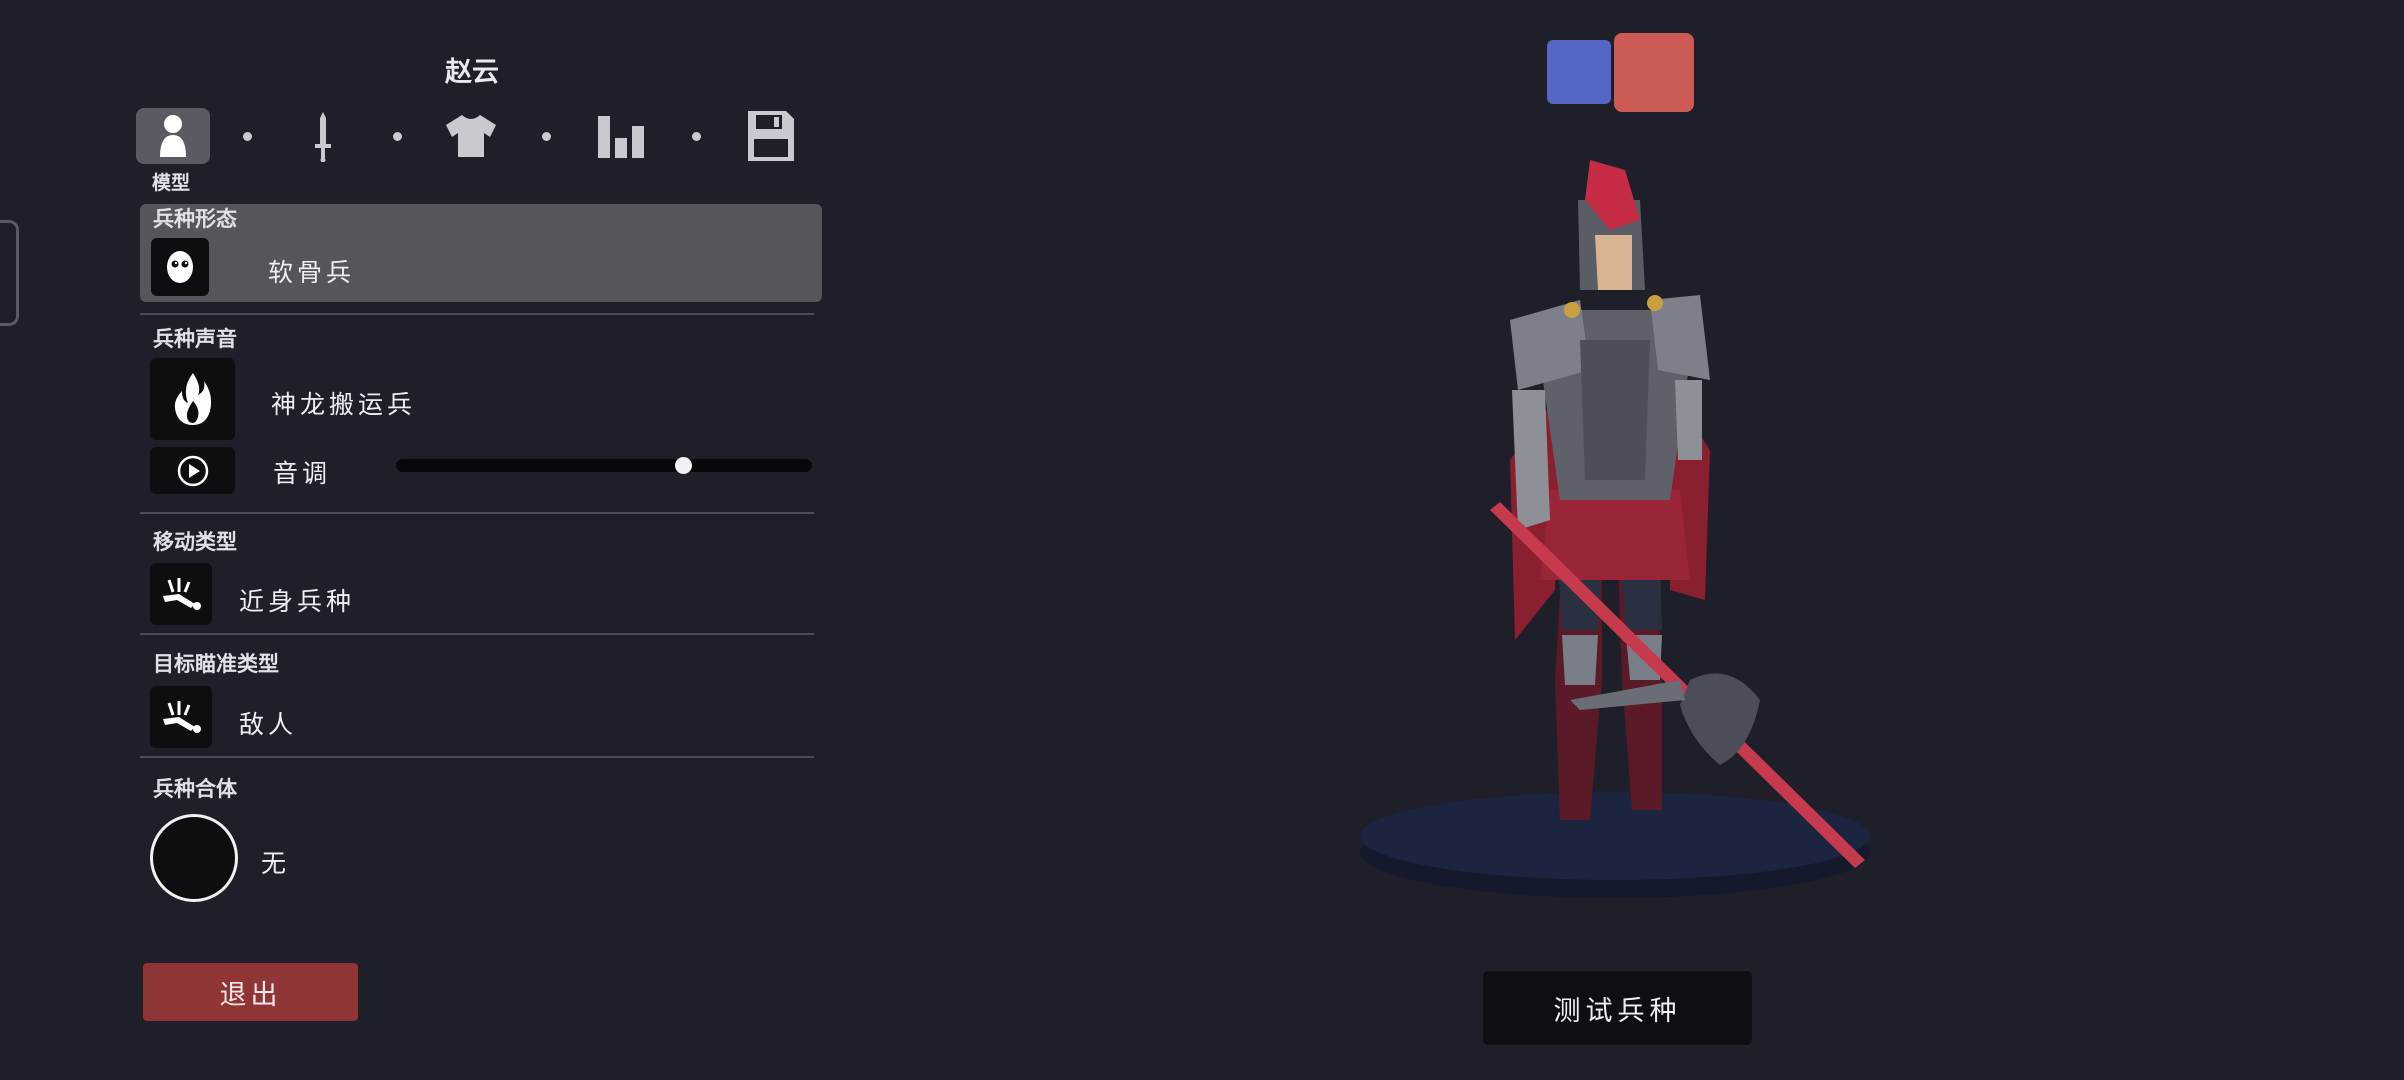 This screenshot has height=1080, width=2404. Describe the element at coordinates (195, 789) in the screenshot. I see `unit-combine-label: 兵种合体` at that location.